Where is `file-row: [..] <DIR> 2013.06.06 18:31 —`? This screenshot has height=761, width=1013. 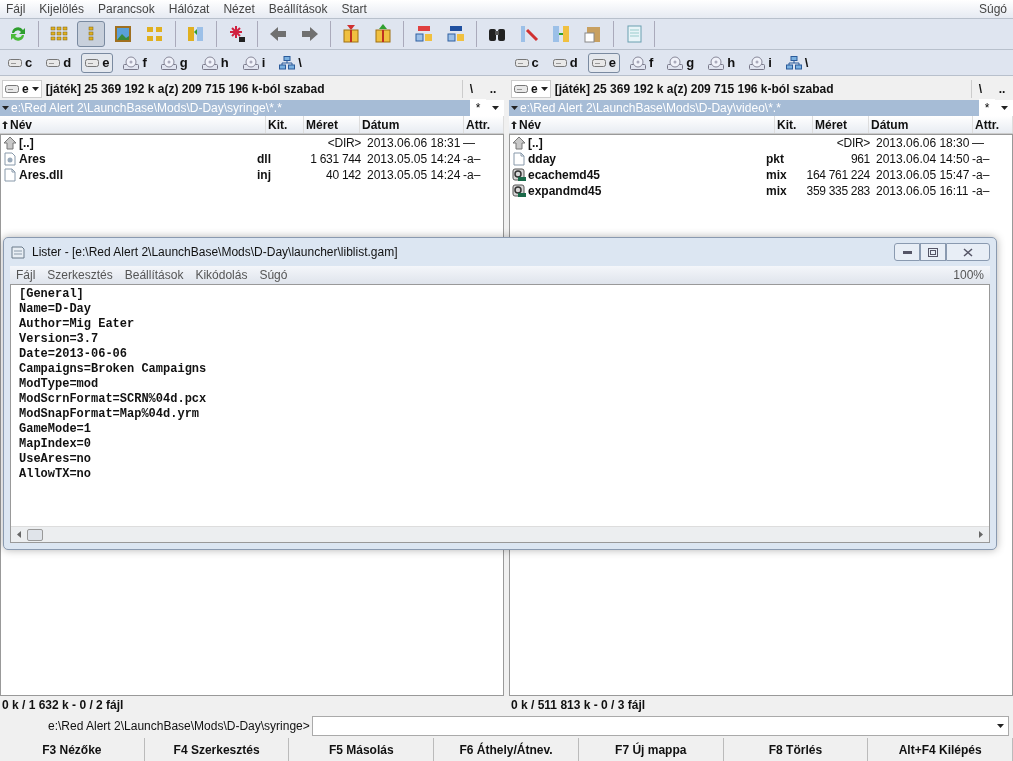 file-row: [..] <DIR> 2013.06.06 18:31 — is located at coordinates (252, 143).